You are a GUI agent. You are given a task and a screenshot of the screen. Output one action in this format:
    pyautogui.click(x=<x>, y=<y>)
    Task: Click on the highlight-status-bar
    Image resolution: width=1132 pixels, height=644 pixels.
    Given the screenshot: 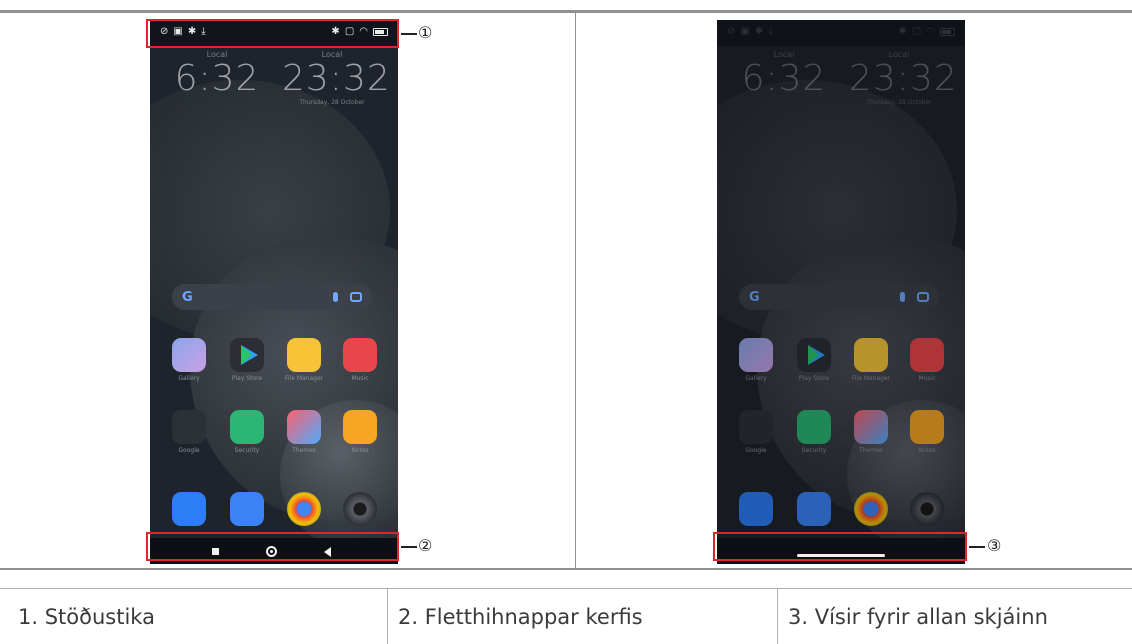 What is the action you would take?
    pyautogui.click(x=272, y=33)
    